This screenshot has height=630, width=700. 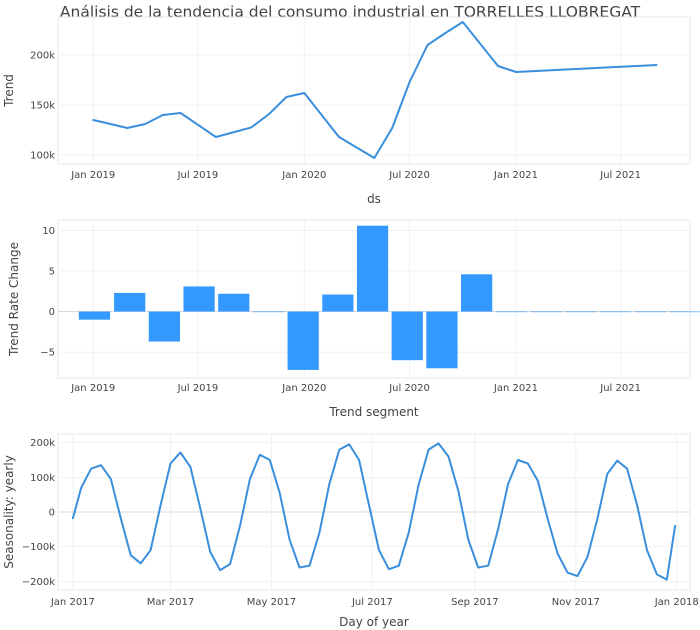 I want to click on x-tick-label: Jan 2018, so click(x=676, y=602).